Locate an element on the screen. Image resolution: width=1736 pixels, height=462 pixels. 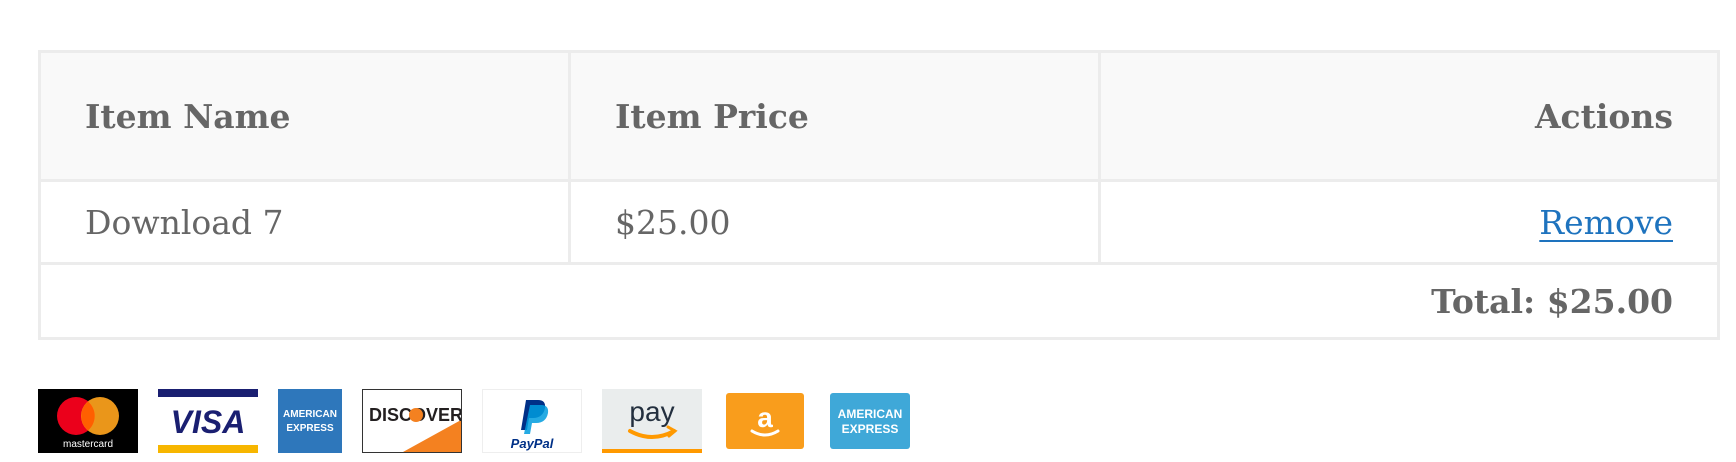
amex-label-1: AMERICAN is located at coordinates (310, 414).